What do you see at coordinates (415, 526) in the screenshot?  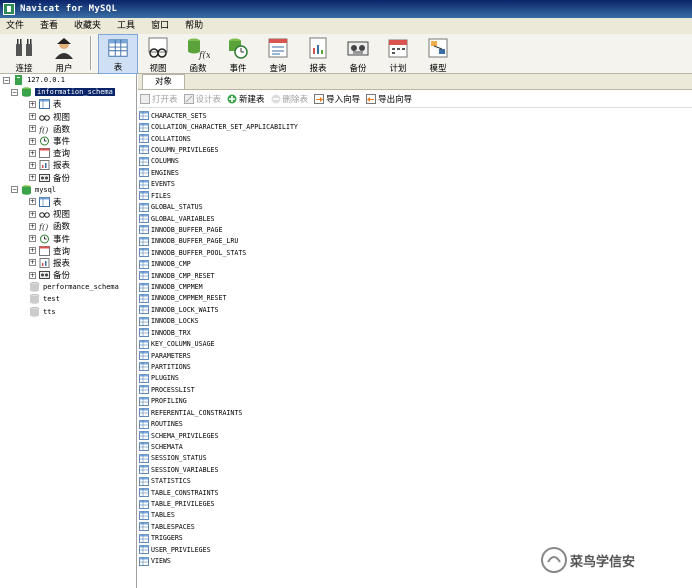 I see `table-row: TABLESPACES` at bounding box center [415, 526].